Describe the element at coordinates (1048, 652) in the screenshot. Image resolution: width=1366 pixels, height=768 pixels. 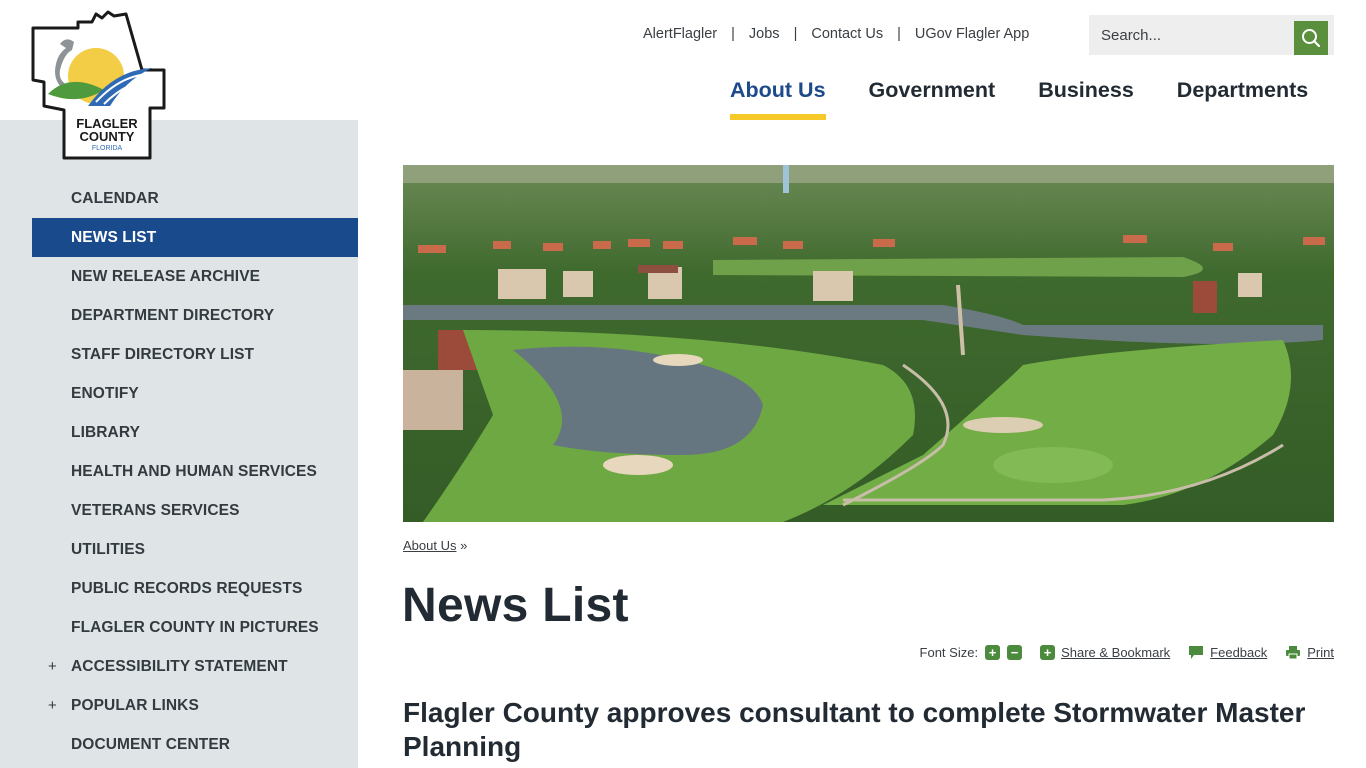
I see `plus-icon: +` at that location.